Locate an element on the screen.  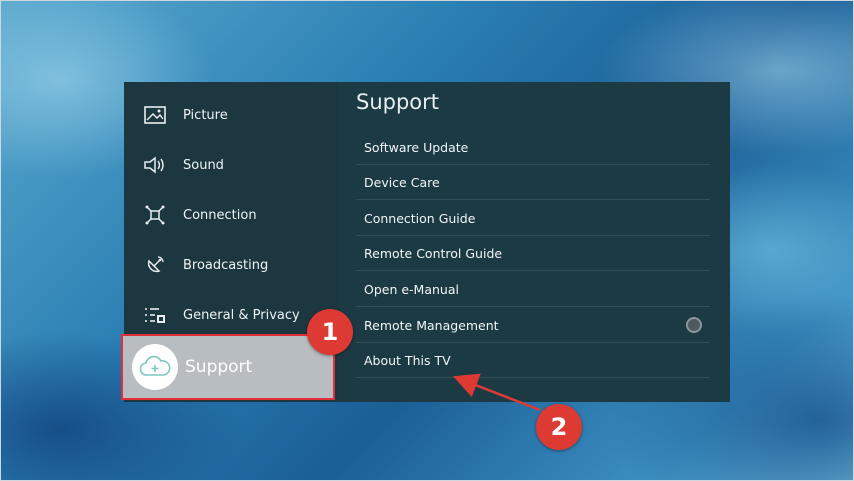
menu-item-connection-guide: Connection Guide is located at coordinates (533, 218).